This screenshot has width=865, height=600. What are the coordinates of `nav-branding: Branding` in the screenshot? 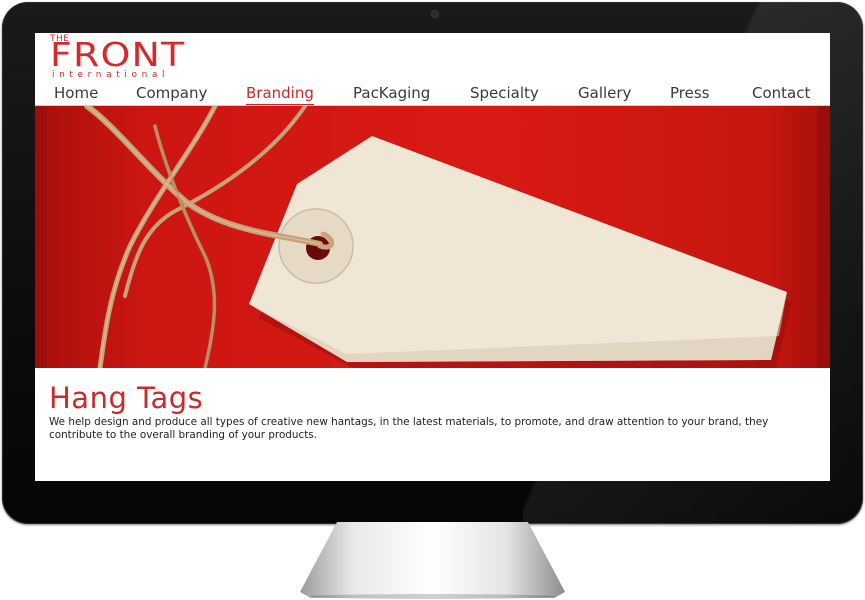 It's located at (280, 94).